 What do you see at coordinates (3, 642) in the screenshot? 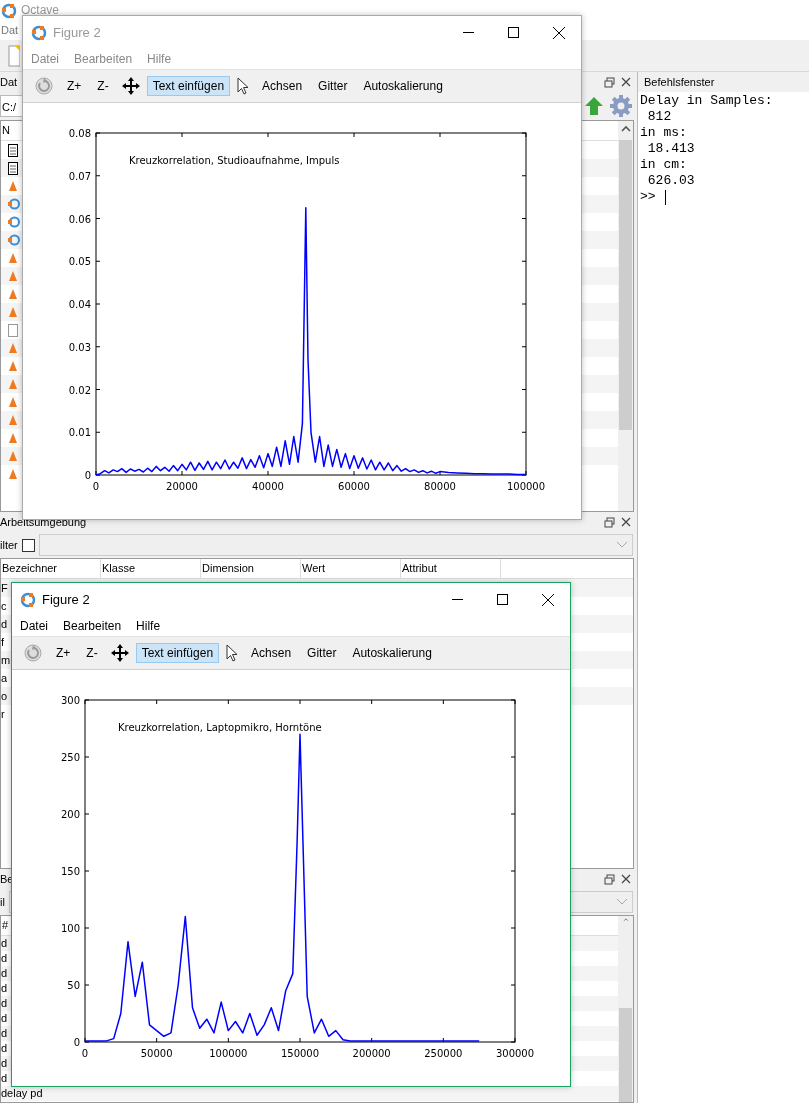
I see `table-cell: f` at bounding box center [3, 642].